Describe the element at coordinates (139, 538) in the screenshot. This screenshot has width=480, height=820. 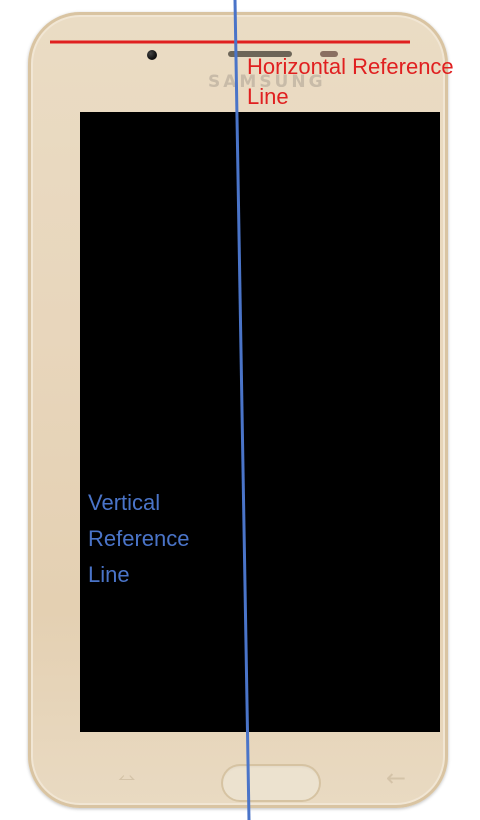
I see `vertical-reference-label: Vertical Reference Line` at that location.